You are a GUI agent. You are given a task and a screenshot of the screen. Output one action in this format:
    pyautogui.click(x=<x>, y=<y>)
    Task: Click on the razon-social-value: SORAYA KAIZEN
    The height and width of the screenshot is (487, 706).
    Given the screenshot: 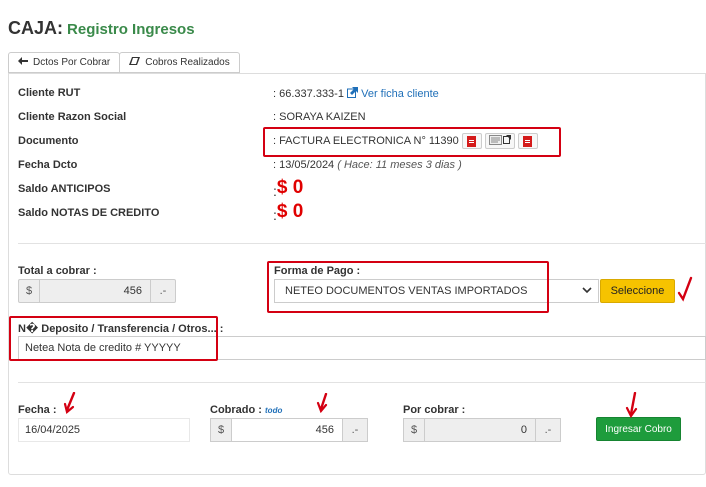 What is the action you would take?
    pyautogui.click(x=322, y=117)
    